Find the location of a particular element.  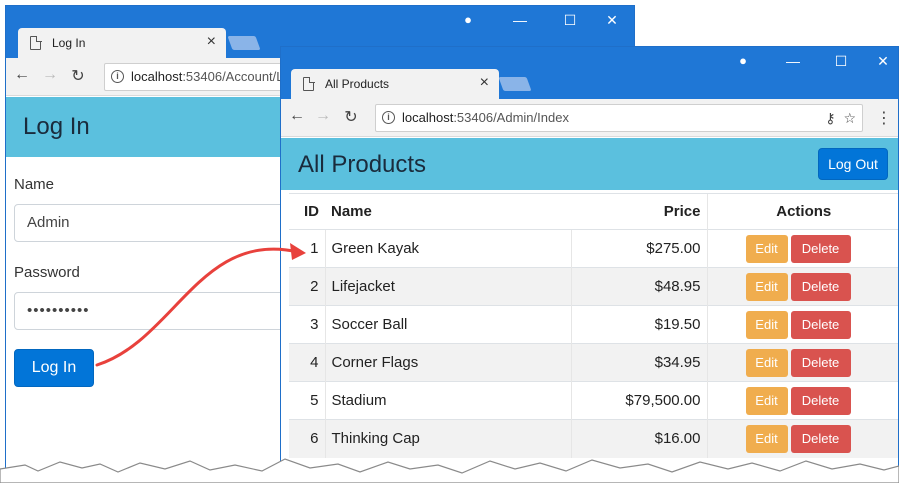

row-name: Stadium is located at coordinates (447, 400).